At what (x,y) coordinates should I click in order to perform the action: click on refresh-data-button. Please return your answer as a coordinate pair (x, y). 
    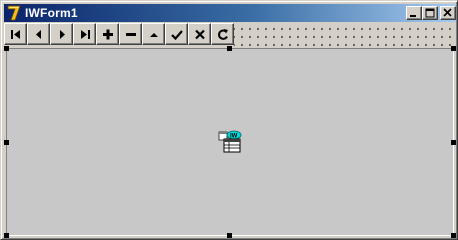
    Looking at the image, I should click on (222, 34).